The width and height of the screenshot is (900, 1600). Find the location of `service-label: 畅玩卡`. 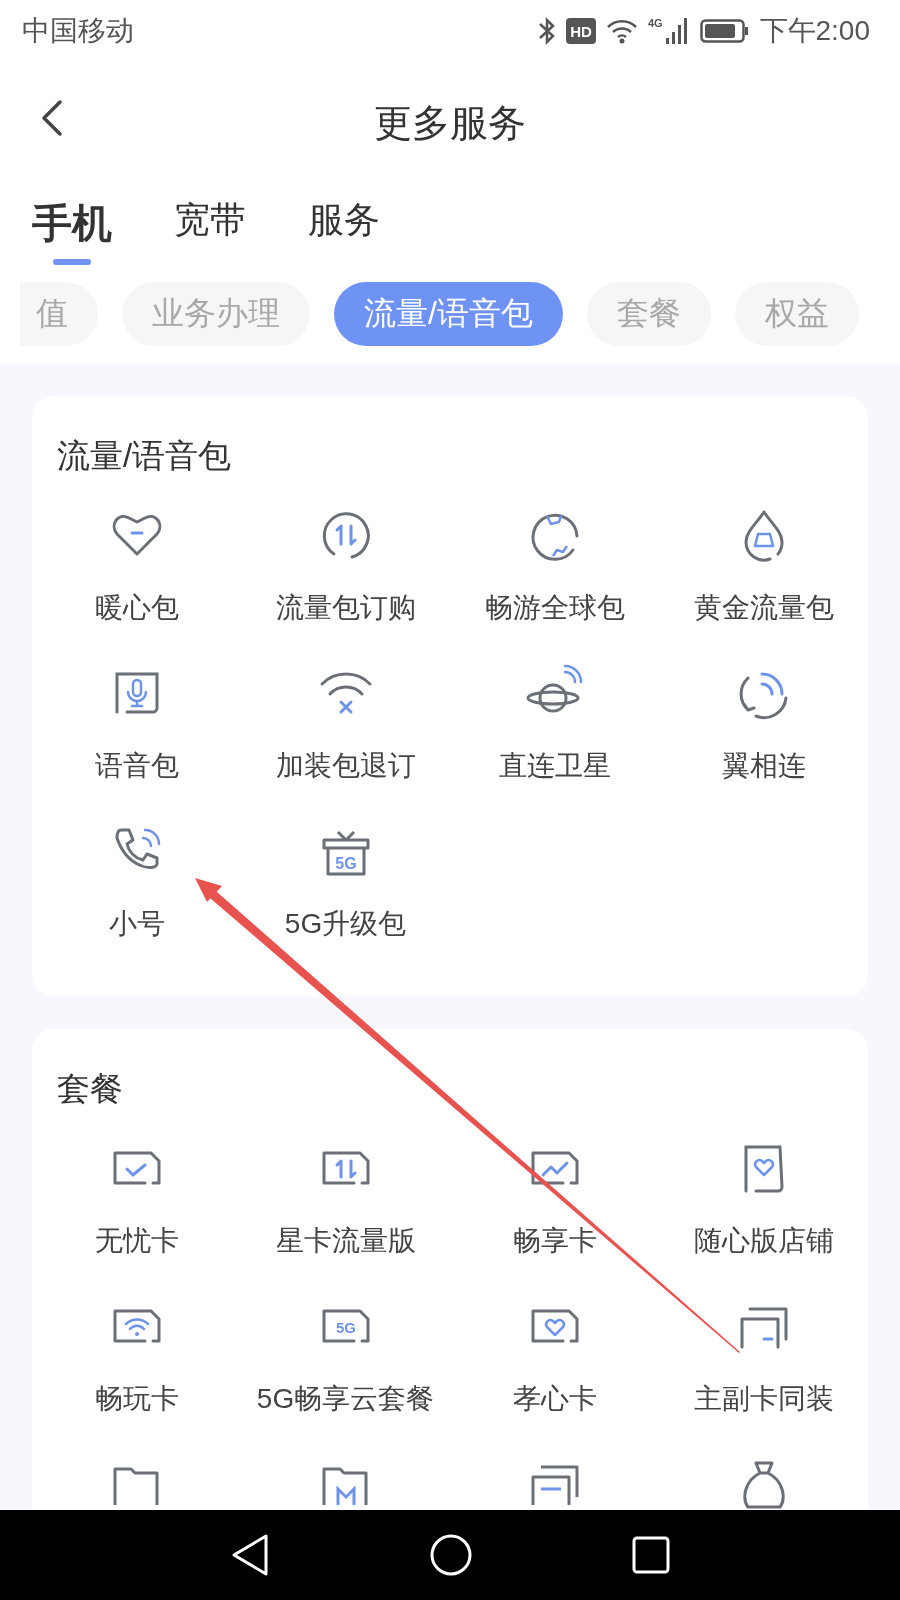

service-label: 畅玩卡 is located at coordinates (136, 1399).